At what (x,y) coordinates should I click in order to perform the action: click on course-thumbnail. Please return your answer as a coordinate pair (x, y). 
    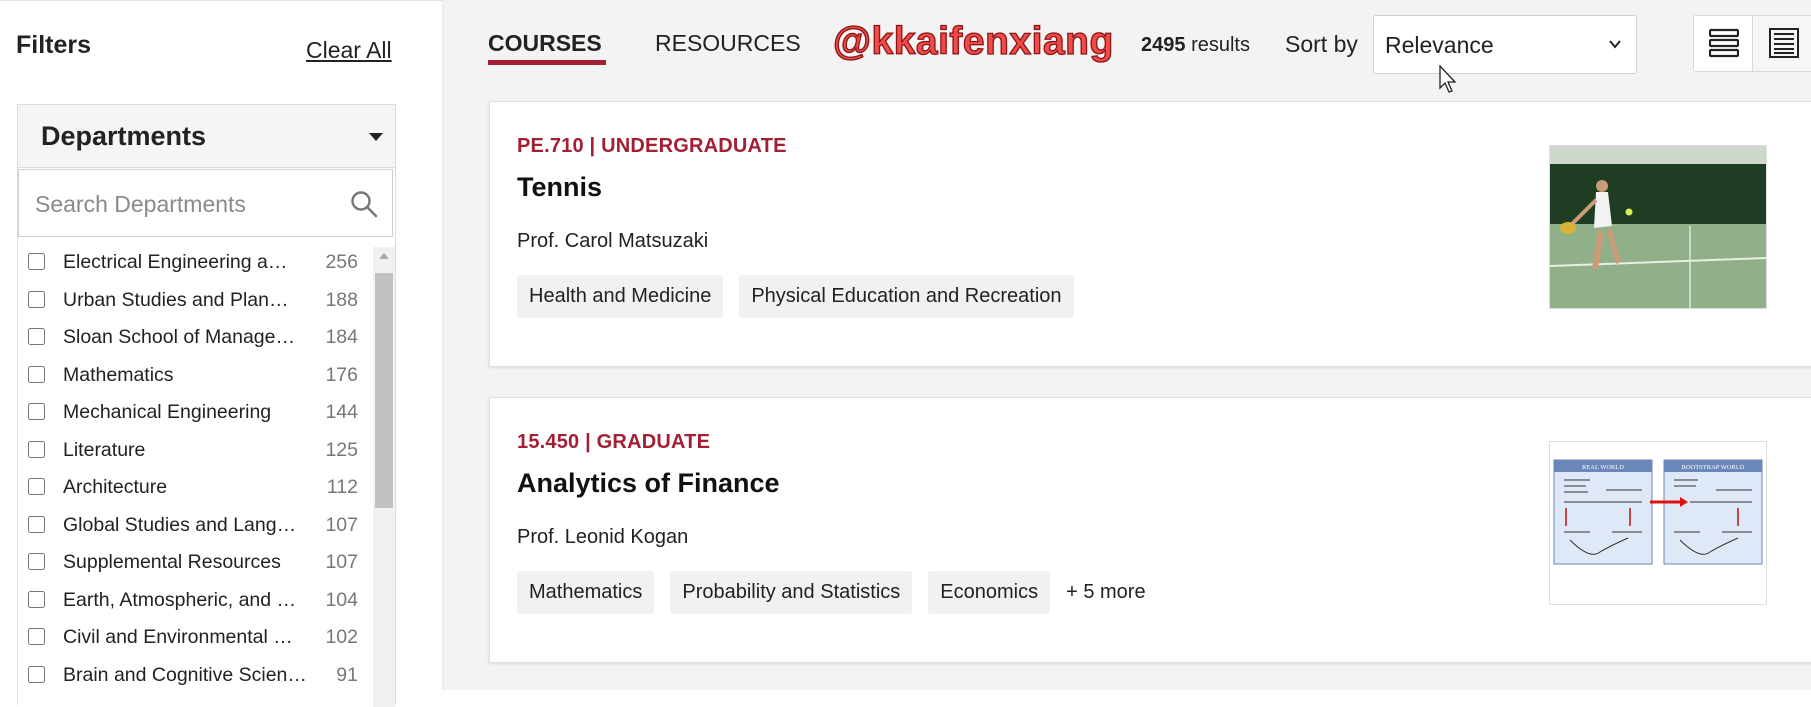
    Looking at the image, I should click on (1658, 227).